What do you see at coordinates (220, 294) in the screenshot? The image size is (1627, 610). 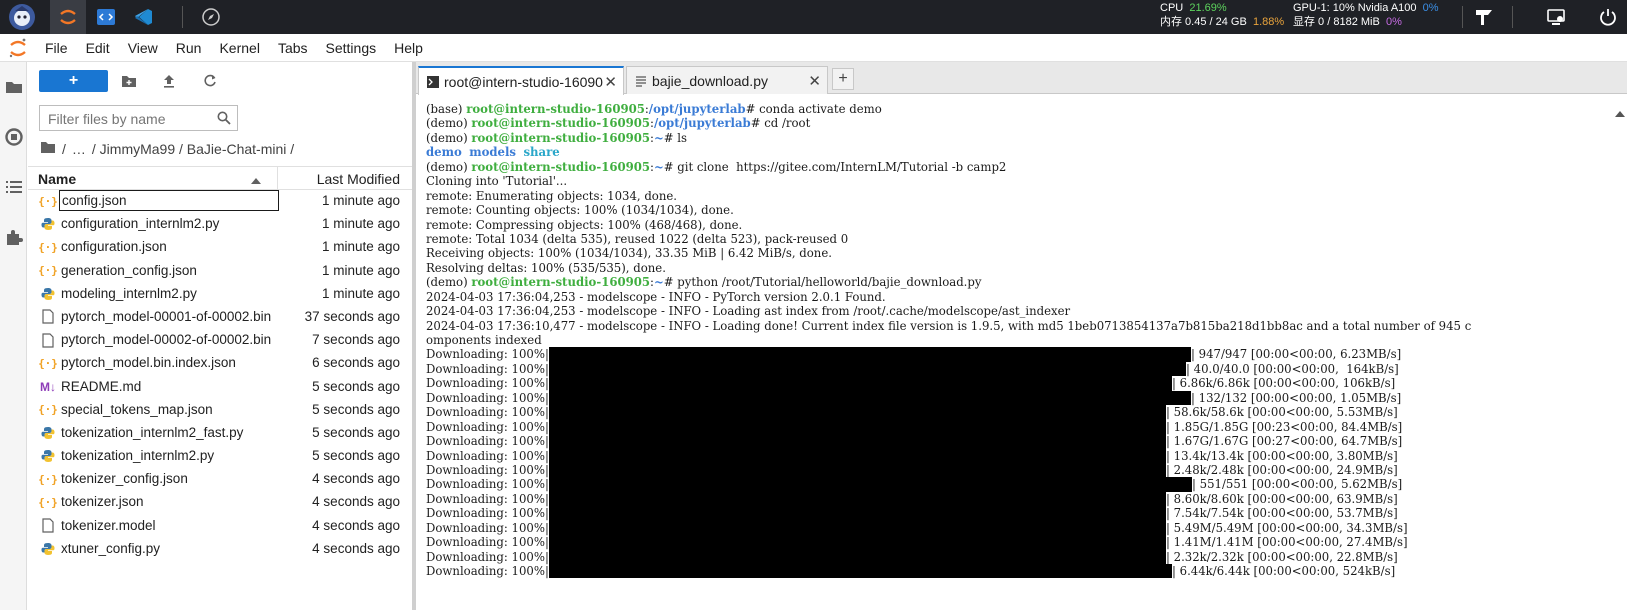 I see `file-row: modeling_internlm2.py 1 minute ago` at bounding box center [220, 294].